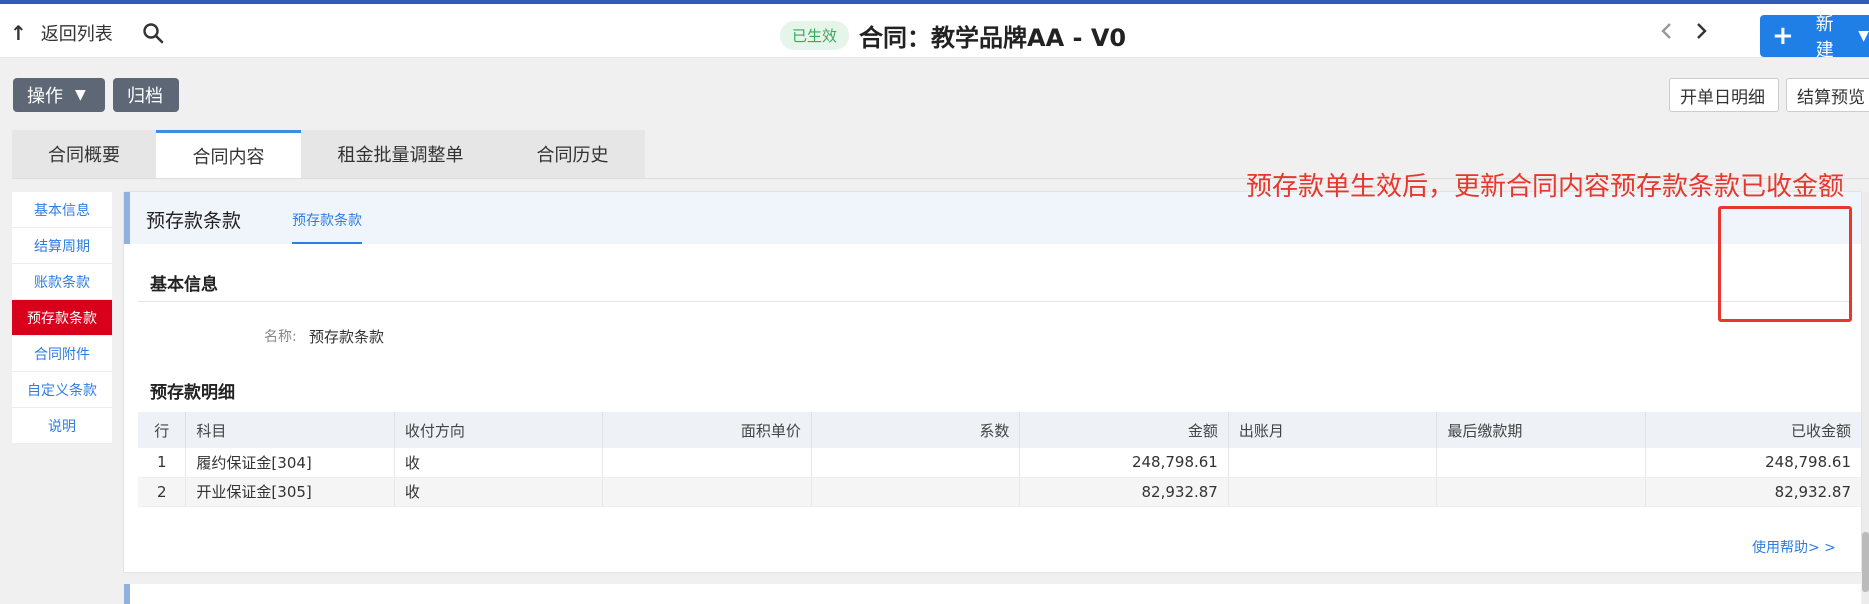  Describe the element at coordinates (1545, 187) in the screenshot. I see `annotation-note: 预存款单生效后，更新合同内容预存款条款已收金额` at that location.